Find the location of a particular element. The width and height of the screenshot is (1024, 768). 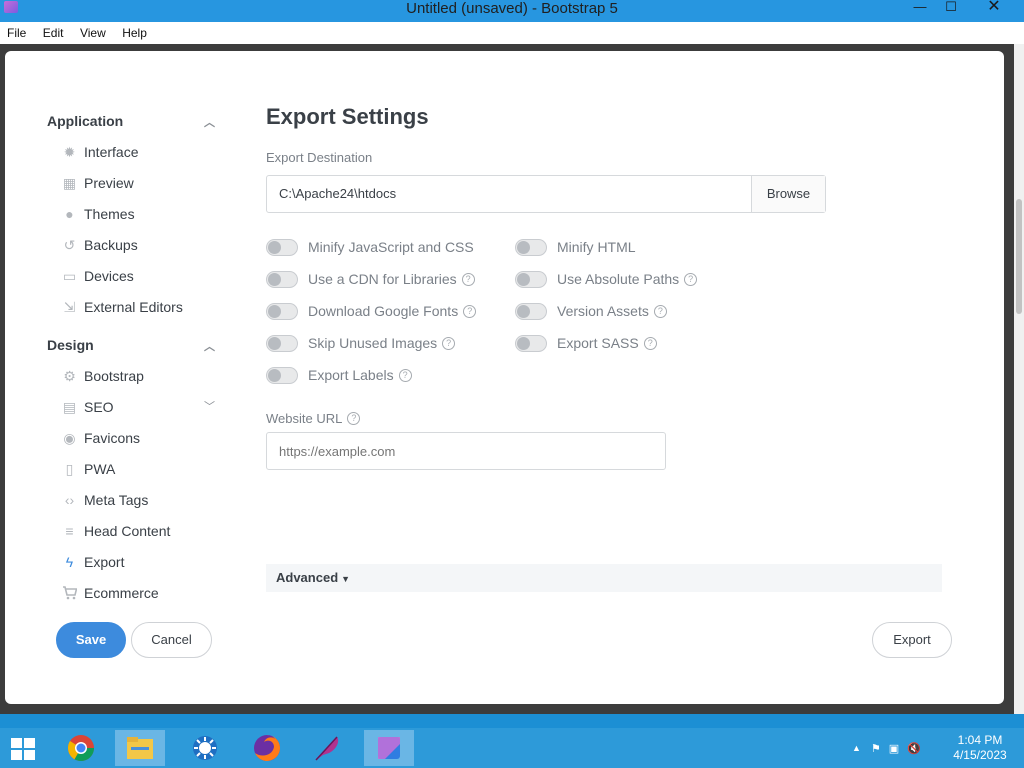

chevron-down-icon: ﹀ is located at coordinates (209, 407).